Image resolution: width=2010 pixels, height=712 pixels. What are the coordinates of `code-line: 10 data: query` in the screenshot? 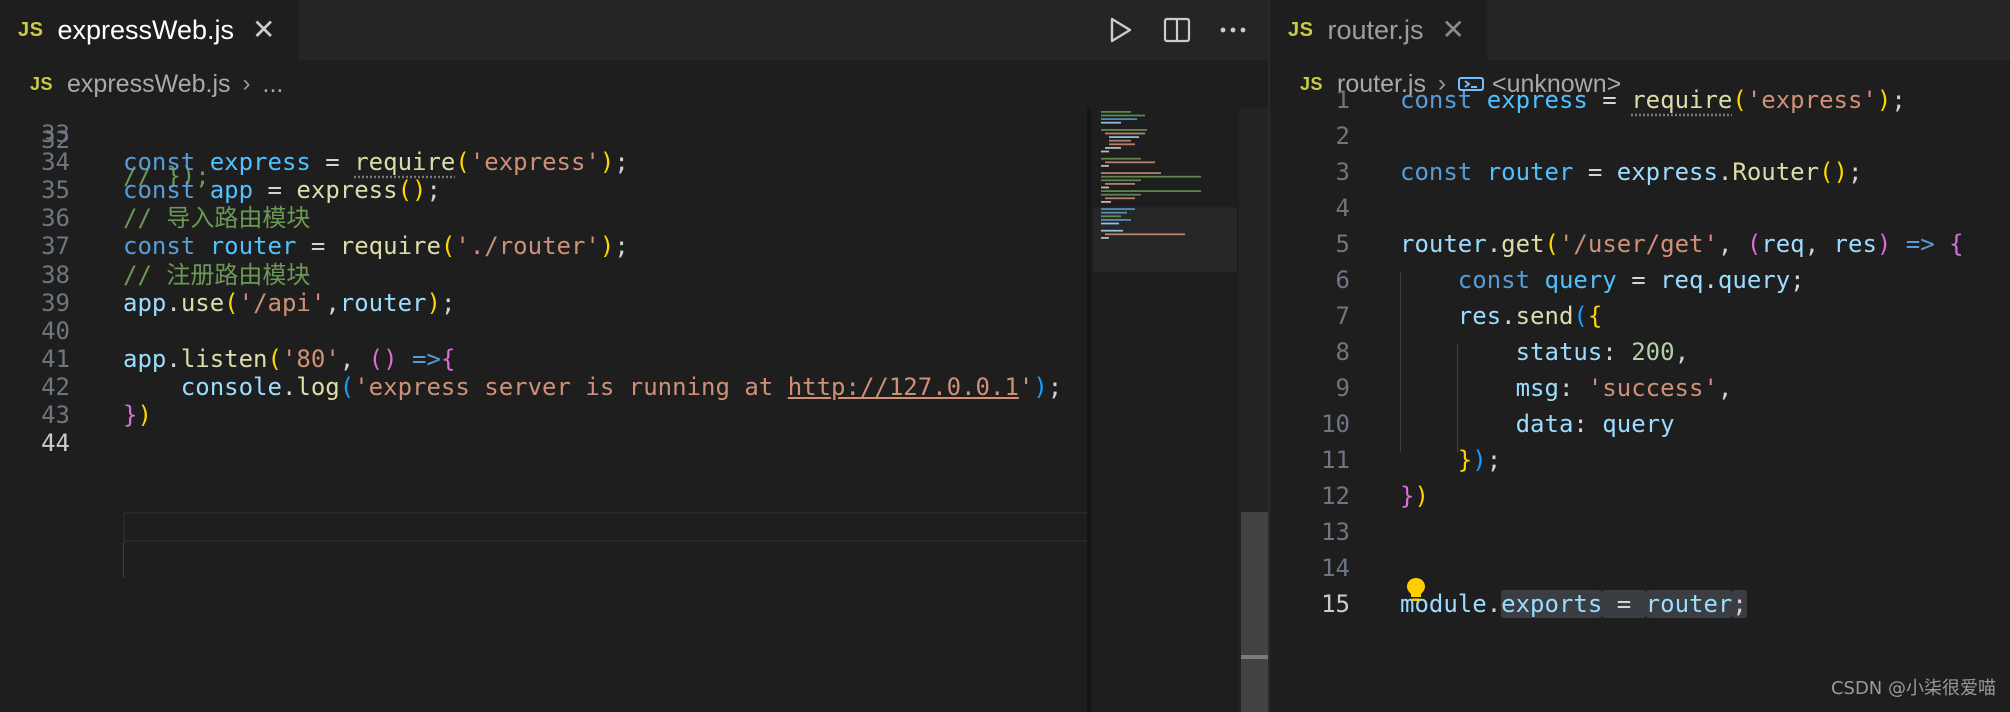 It's located at (1640, 424).